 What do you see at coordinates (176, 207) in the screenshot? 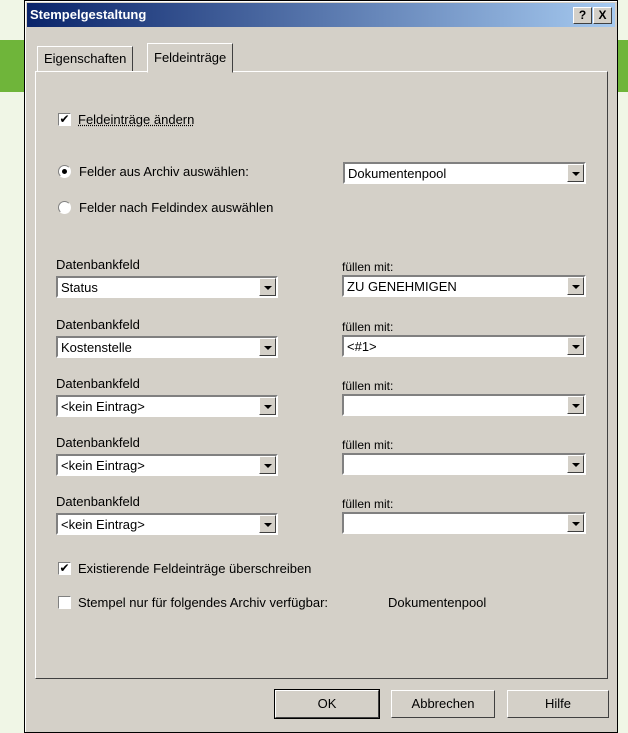
I see `index-radio-label: Felder nach Feldindex auswählen` at bounding box center [176, 207].